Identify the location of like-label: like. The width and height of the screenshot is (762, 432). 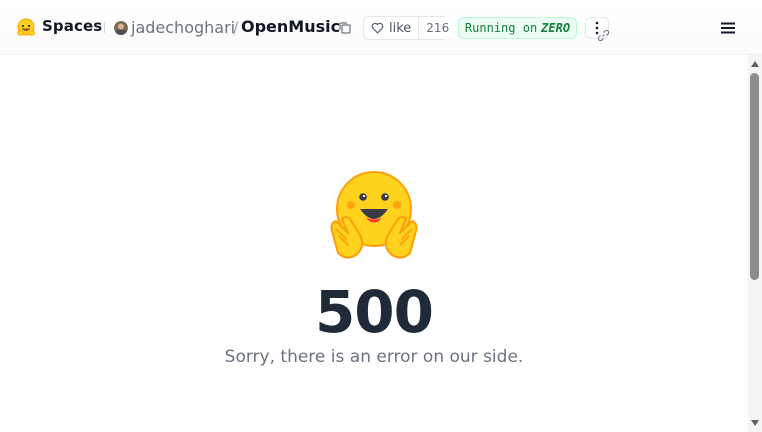
(400, 28).